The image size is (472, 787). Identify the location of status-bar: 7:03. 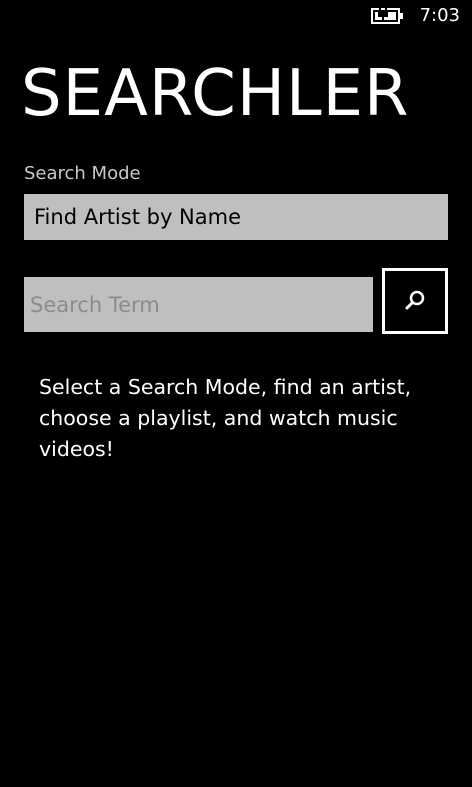
(236, 16).